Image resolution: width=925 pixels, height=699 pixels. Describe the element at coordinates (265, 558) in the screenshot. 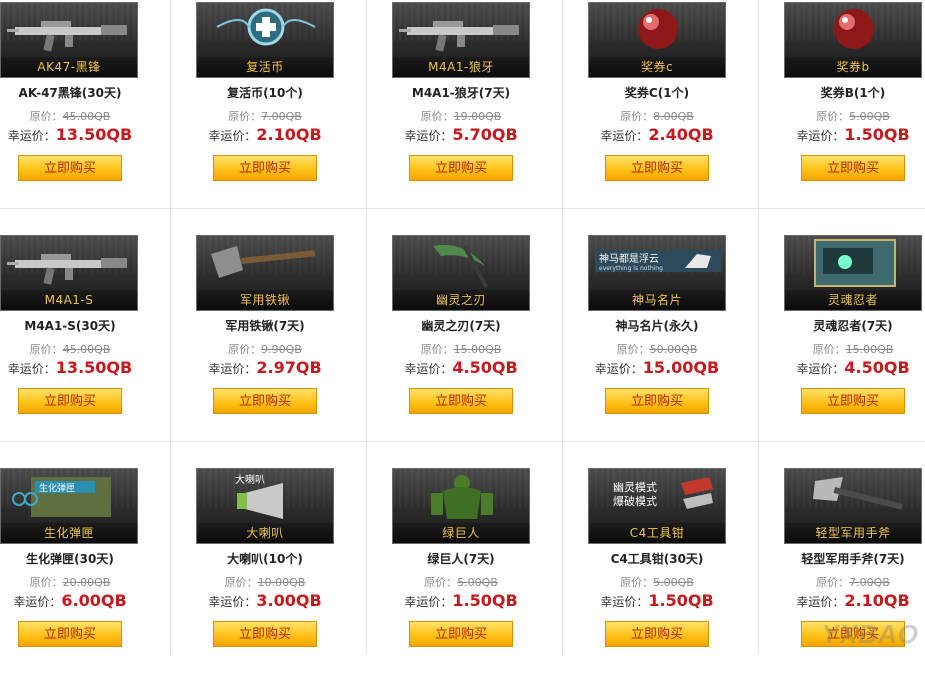

I see `product-name: 大喇叭(10个)` at that location.